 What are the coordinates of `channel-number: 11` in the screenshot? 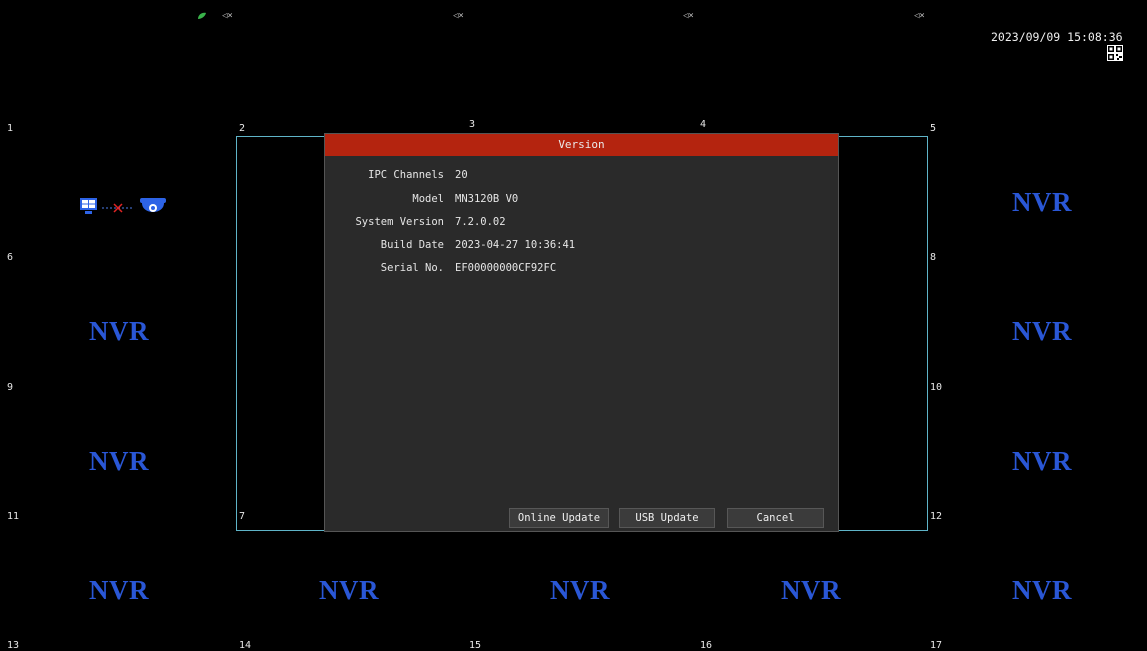 It's located at (13, 516).